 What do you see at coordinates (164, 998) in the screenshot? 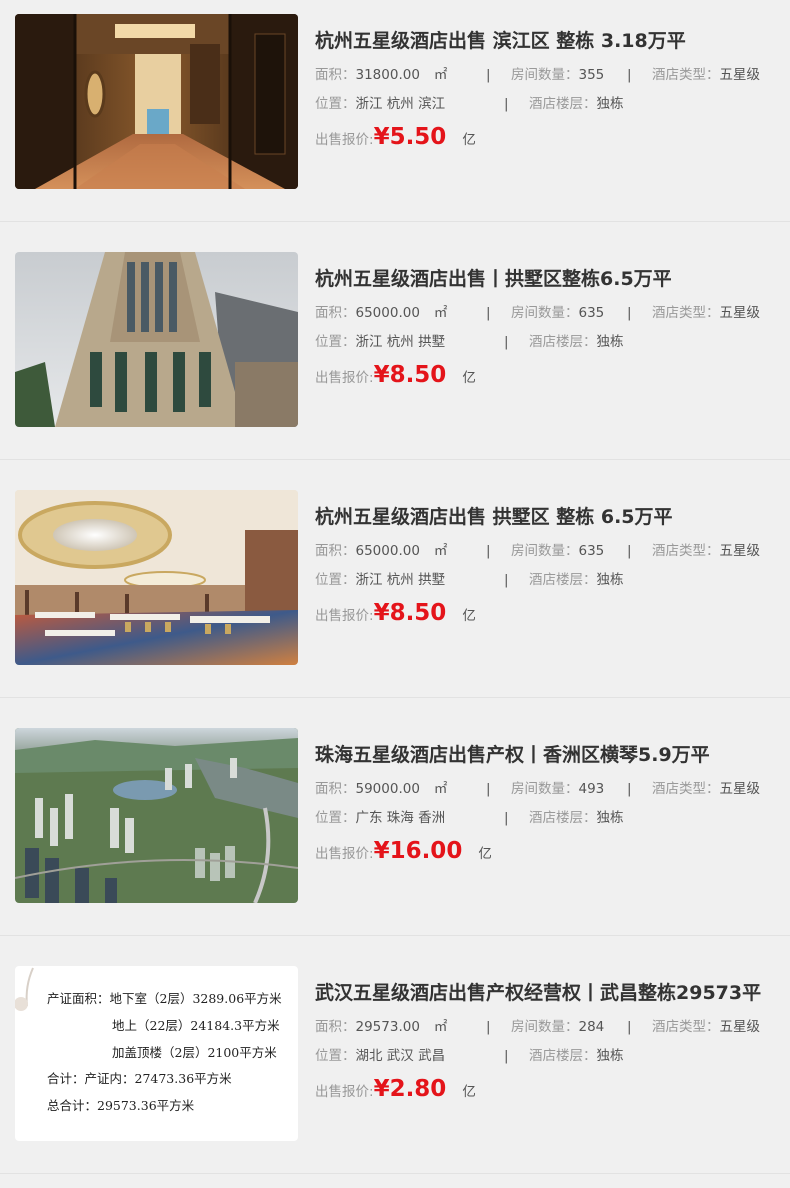
I see `document-line: 产证面积：地下室（2层）3289.06平方米` at bounding box center [164, 998].